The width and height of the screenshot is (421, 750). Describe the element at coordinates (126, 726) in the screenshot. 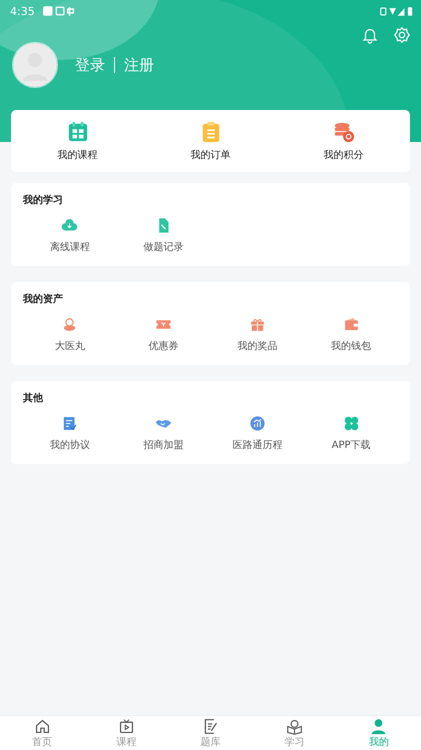

I see `tv-play-icon` at that location.